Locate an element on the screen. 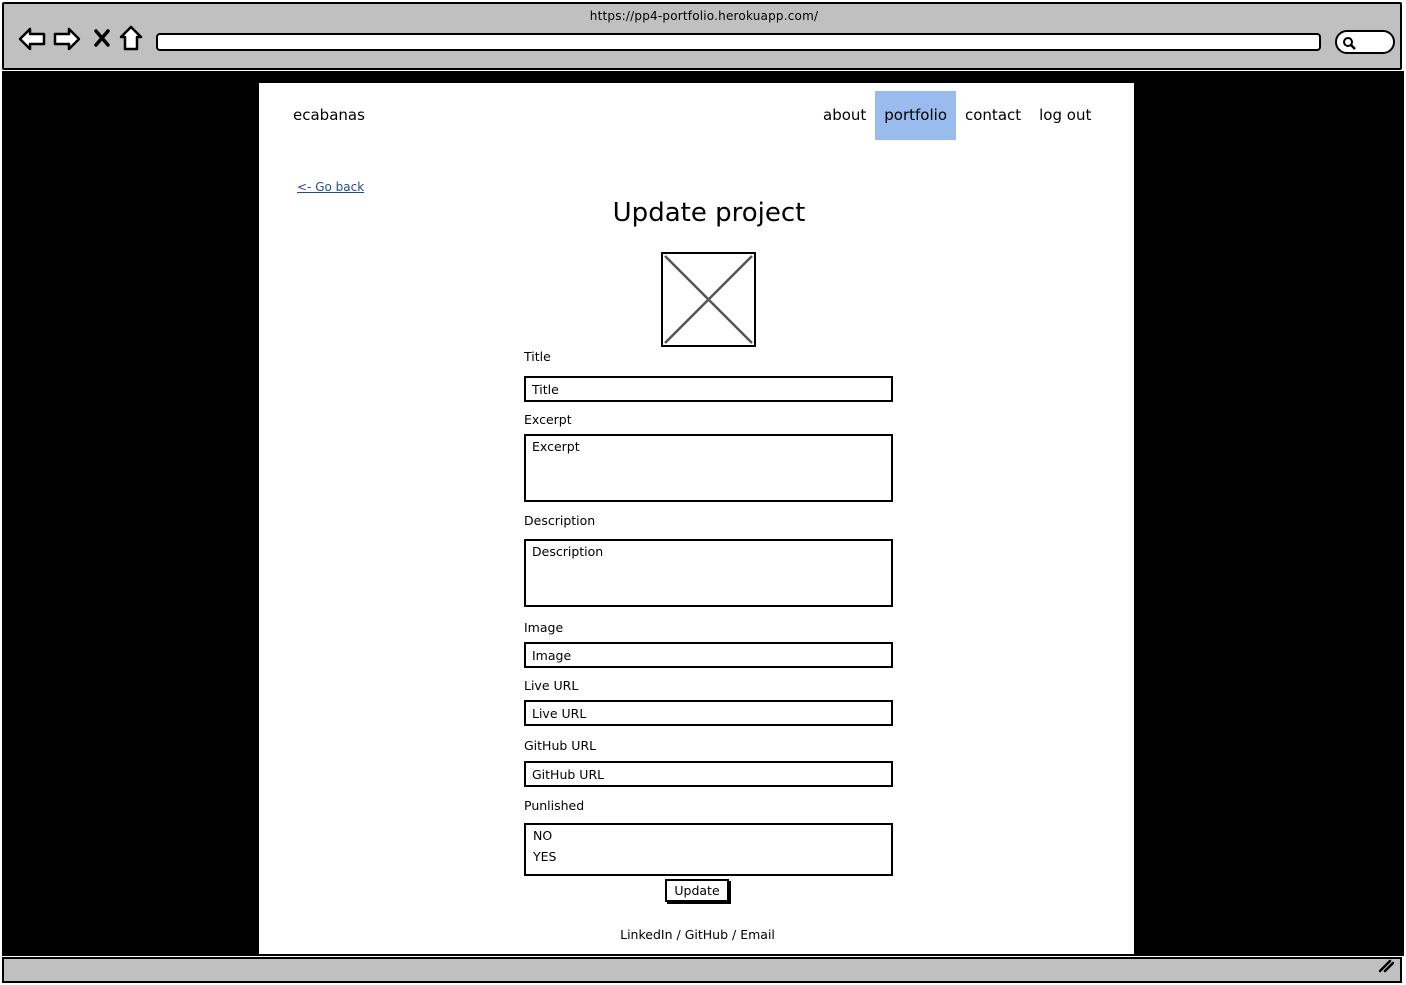 This screenshot has width=1406, height=985. published-option-yes: YES is located at coordinates (708, 856).